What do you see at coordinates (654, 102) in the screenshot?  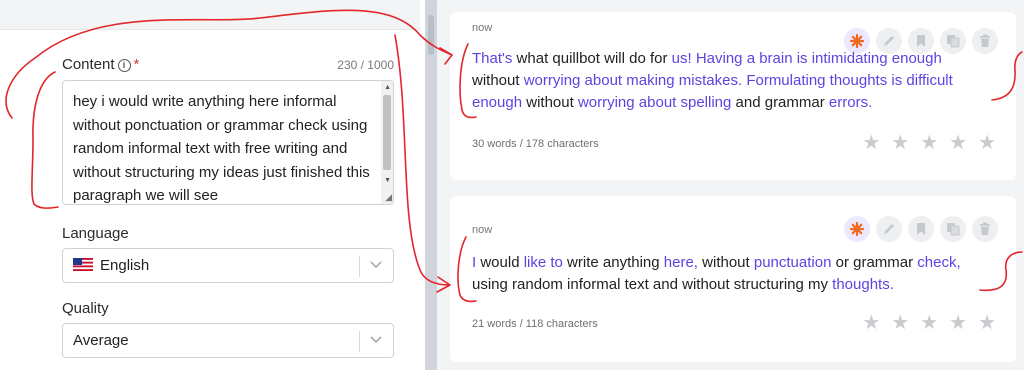 I see `highlighted-change: worrying about spelling` at bounding box center [654, 102].